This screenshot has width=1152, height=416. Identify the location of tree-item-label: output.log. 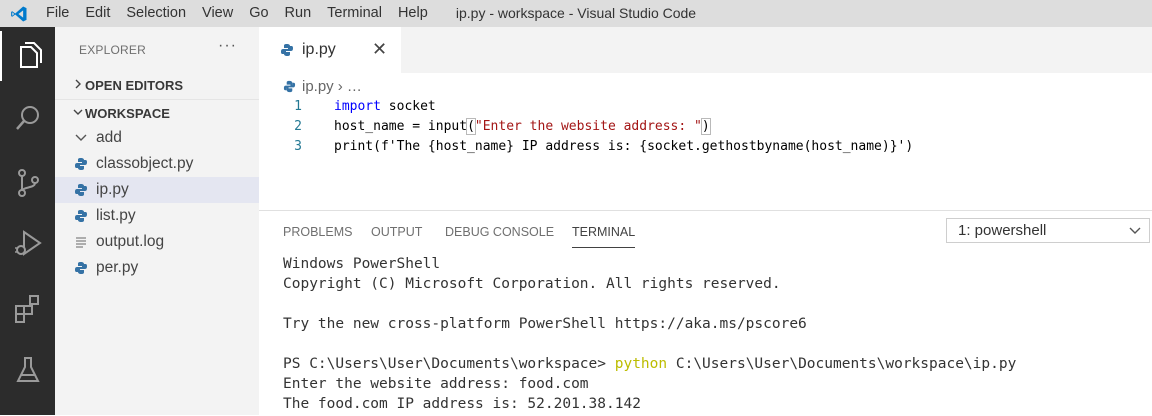
(130, 241).